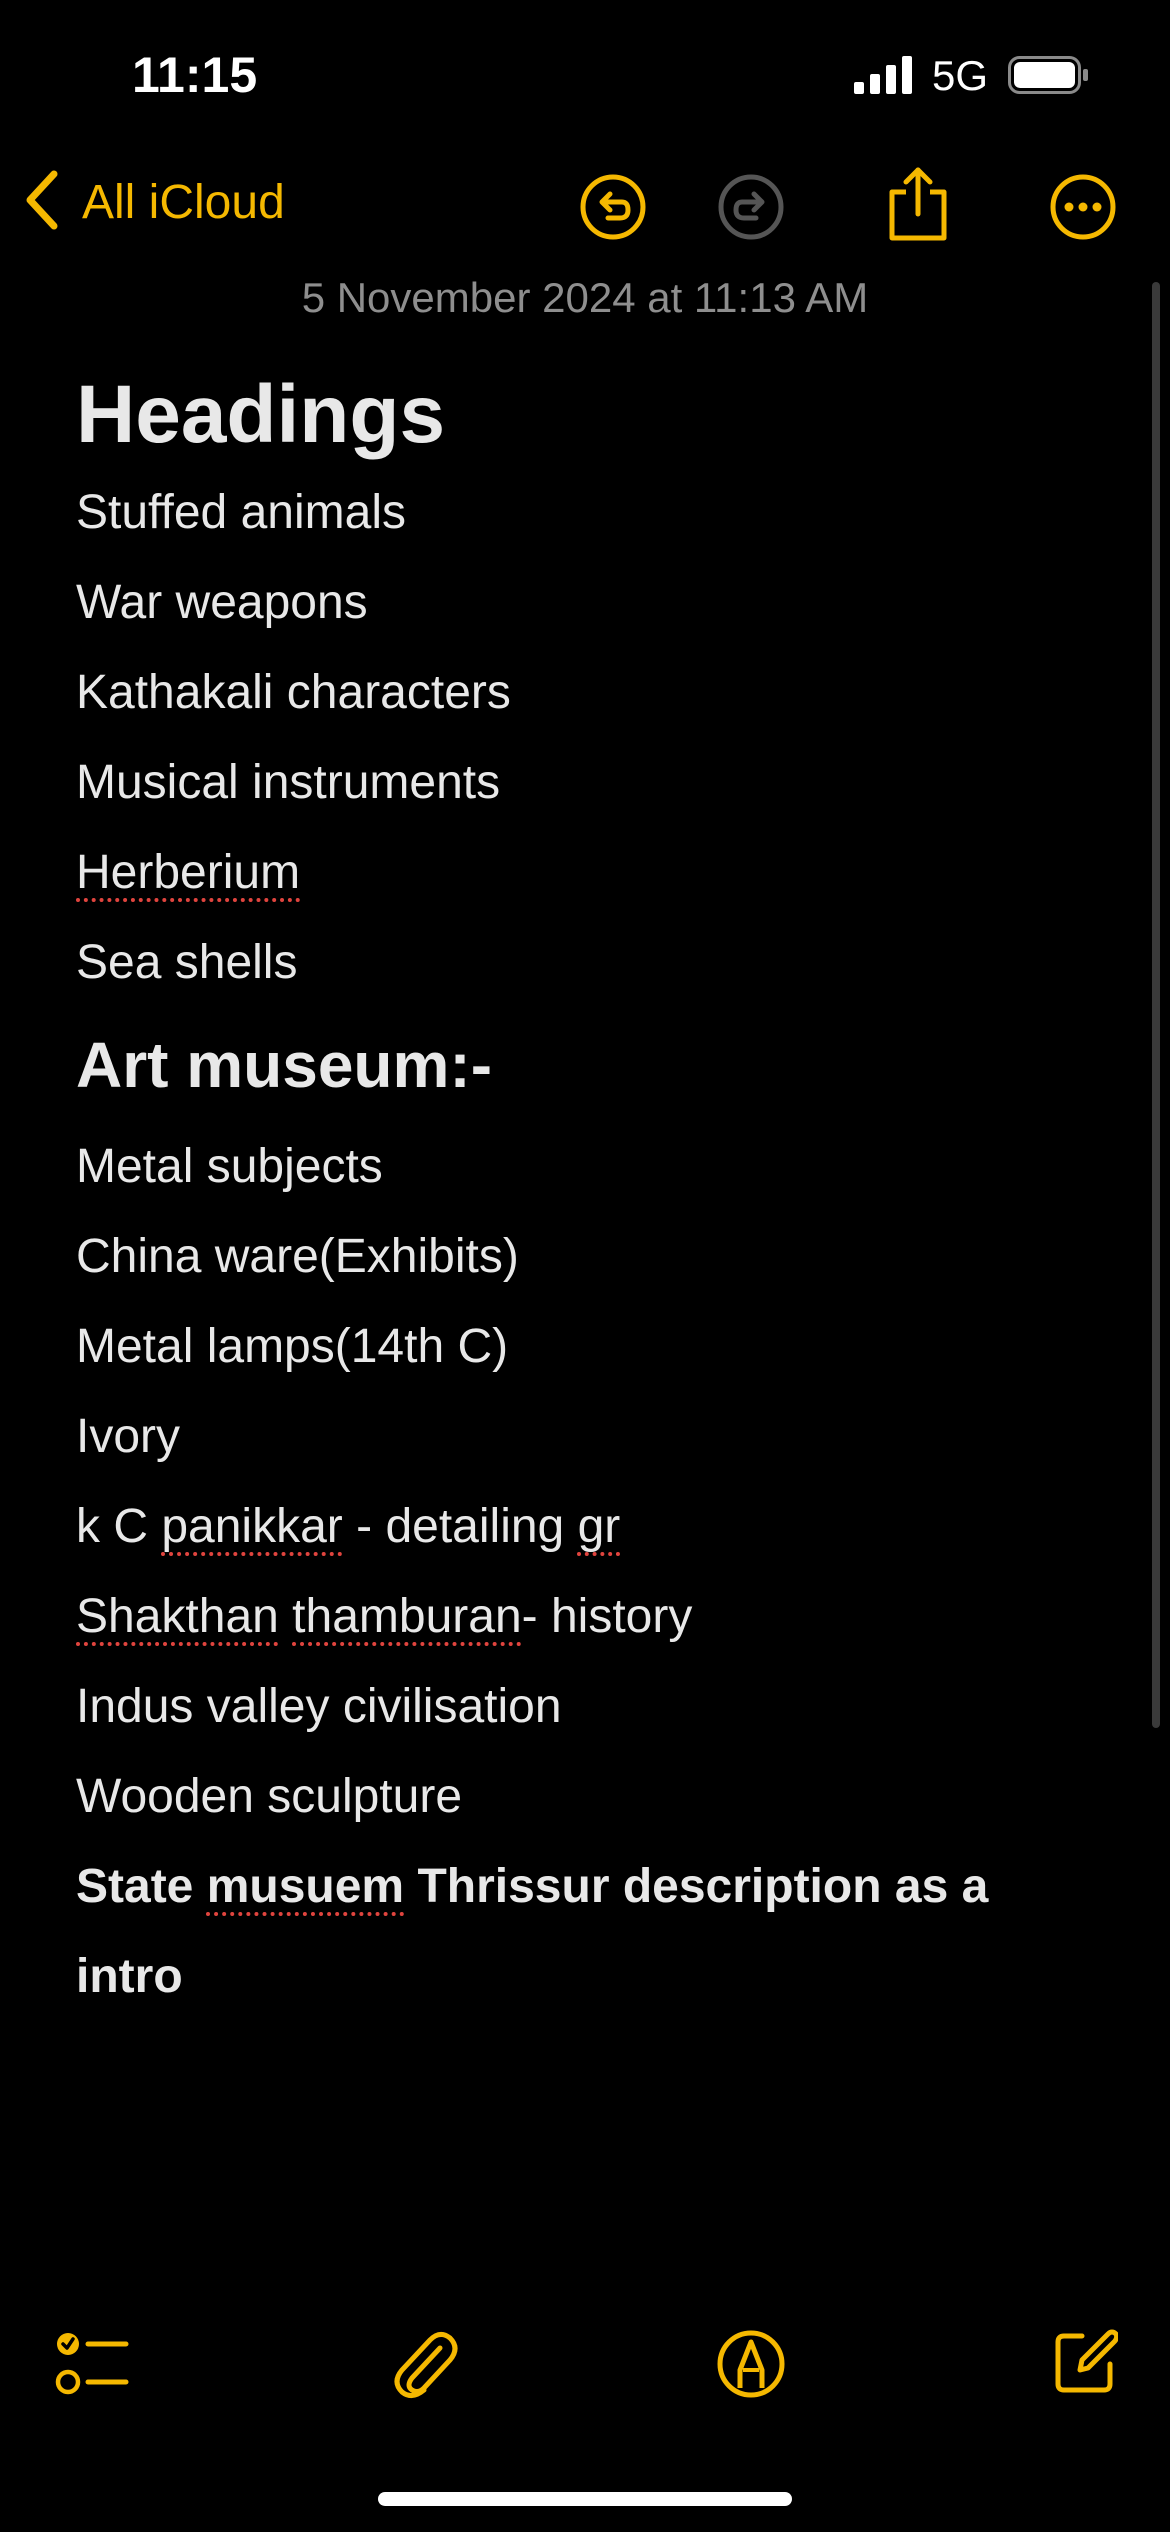 The width and height of the screenshot is (1170, 2532). Describe the element at coordinates (319, 1706) in the screenshot. I see `list-item: Indus valley civilisation` at that location.